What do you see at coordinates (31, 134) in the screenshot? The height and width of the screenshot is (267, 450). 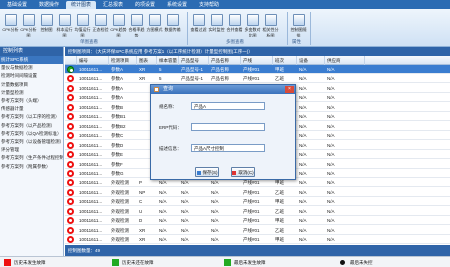 I see `tree-item: 参考方案列（以QA检测标准）` at bounding box center [31, 134].